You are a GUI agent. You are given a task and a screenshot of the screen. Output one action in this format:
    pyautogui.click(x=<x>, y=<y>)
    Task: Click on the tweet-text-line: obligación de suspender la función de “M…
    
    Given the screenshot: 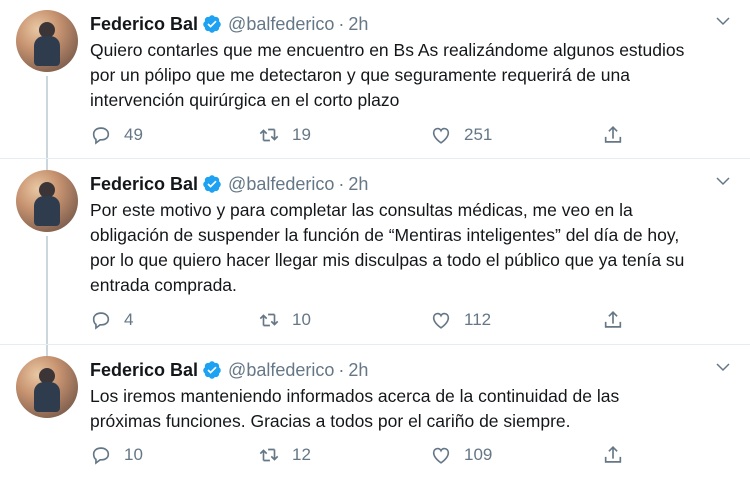 What is the action you would take?
    pyautogui.click(x=385, y=235)
    